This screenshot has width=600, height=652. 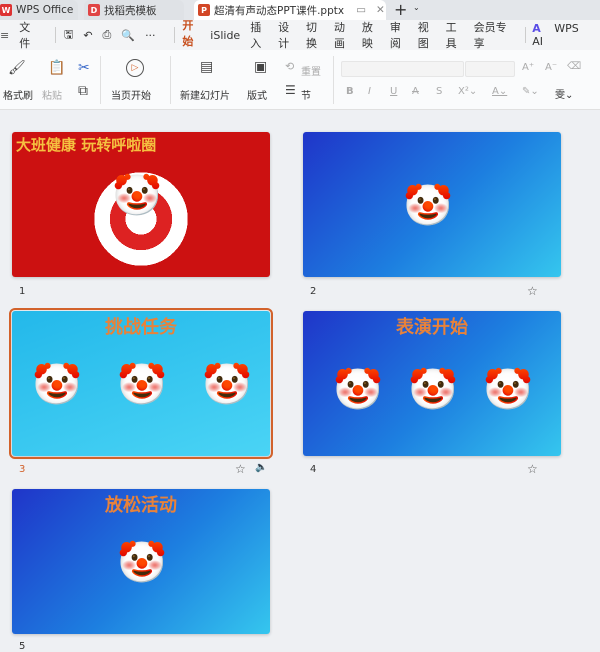 I want to click on slide-thumbnail-5: 放松活动 🤡, so click(x=141, y=561).